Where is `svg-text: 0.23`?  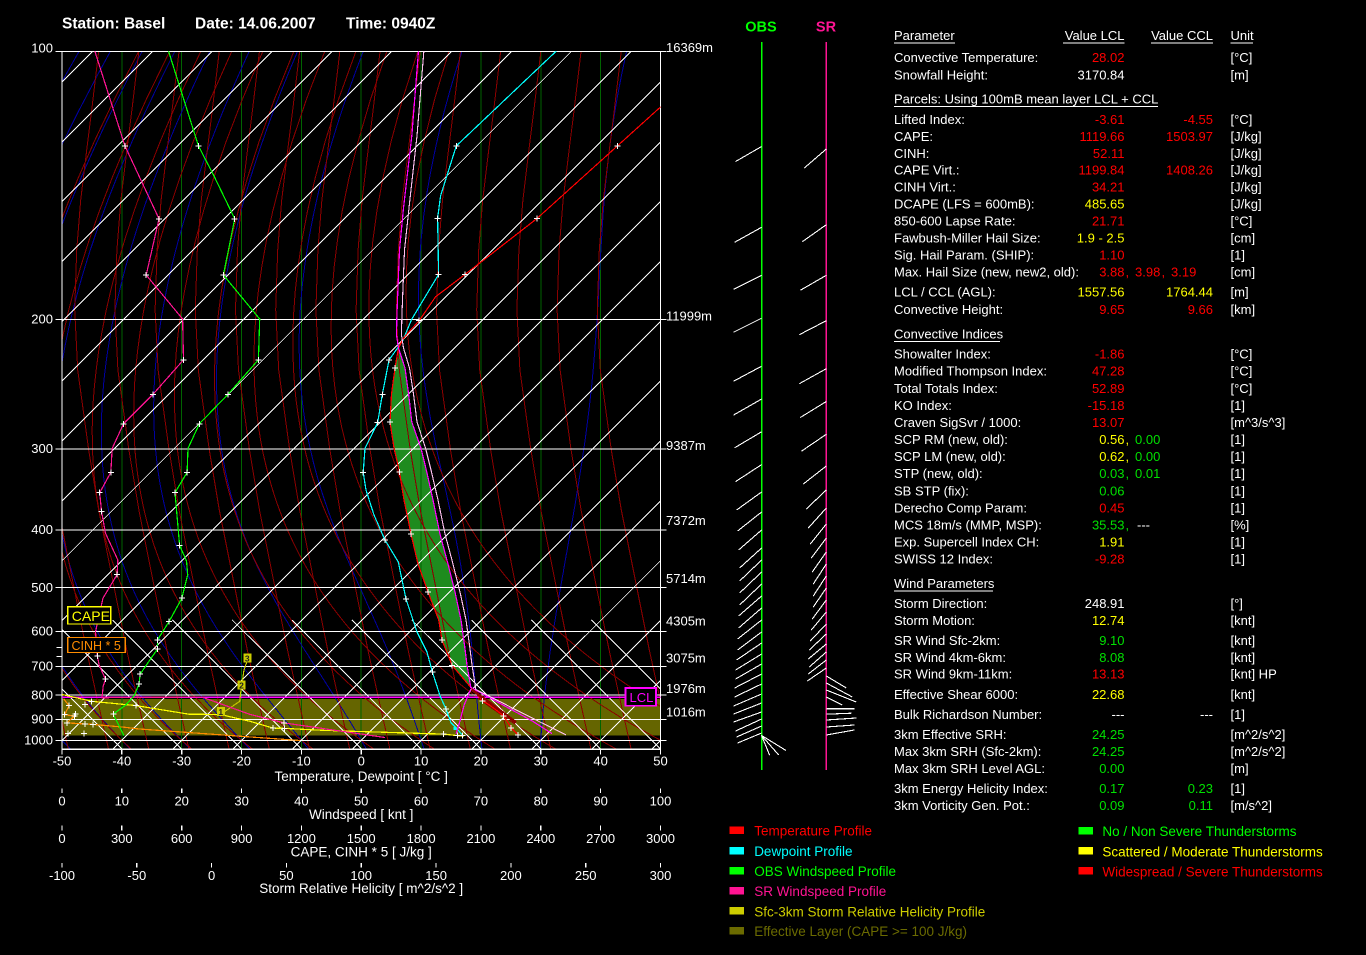
svg-text: 0.23 is located at coordinates (1200, 788).